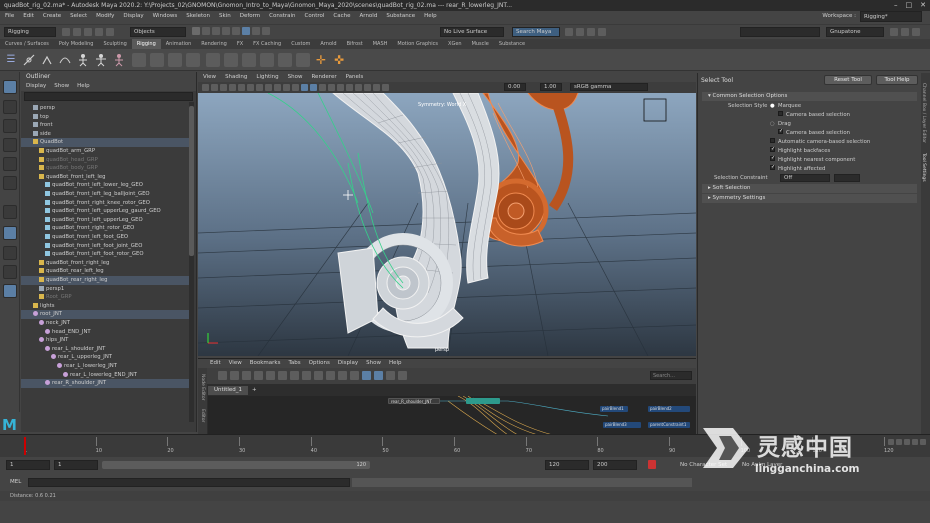 This screenshot has width=930, height=523. What do you see at coordinates (250, 16) in the screenshot?
I see `menu-deform: Deform` at bounding box center [250, 16].